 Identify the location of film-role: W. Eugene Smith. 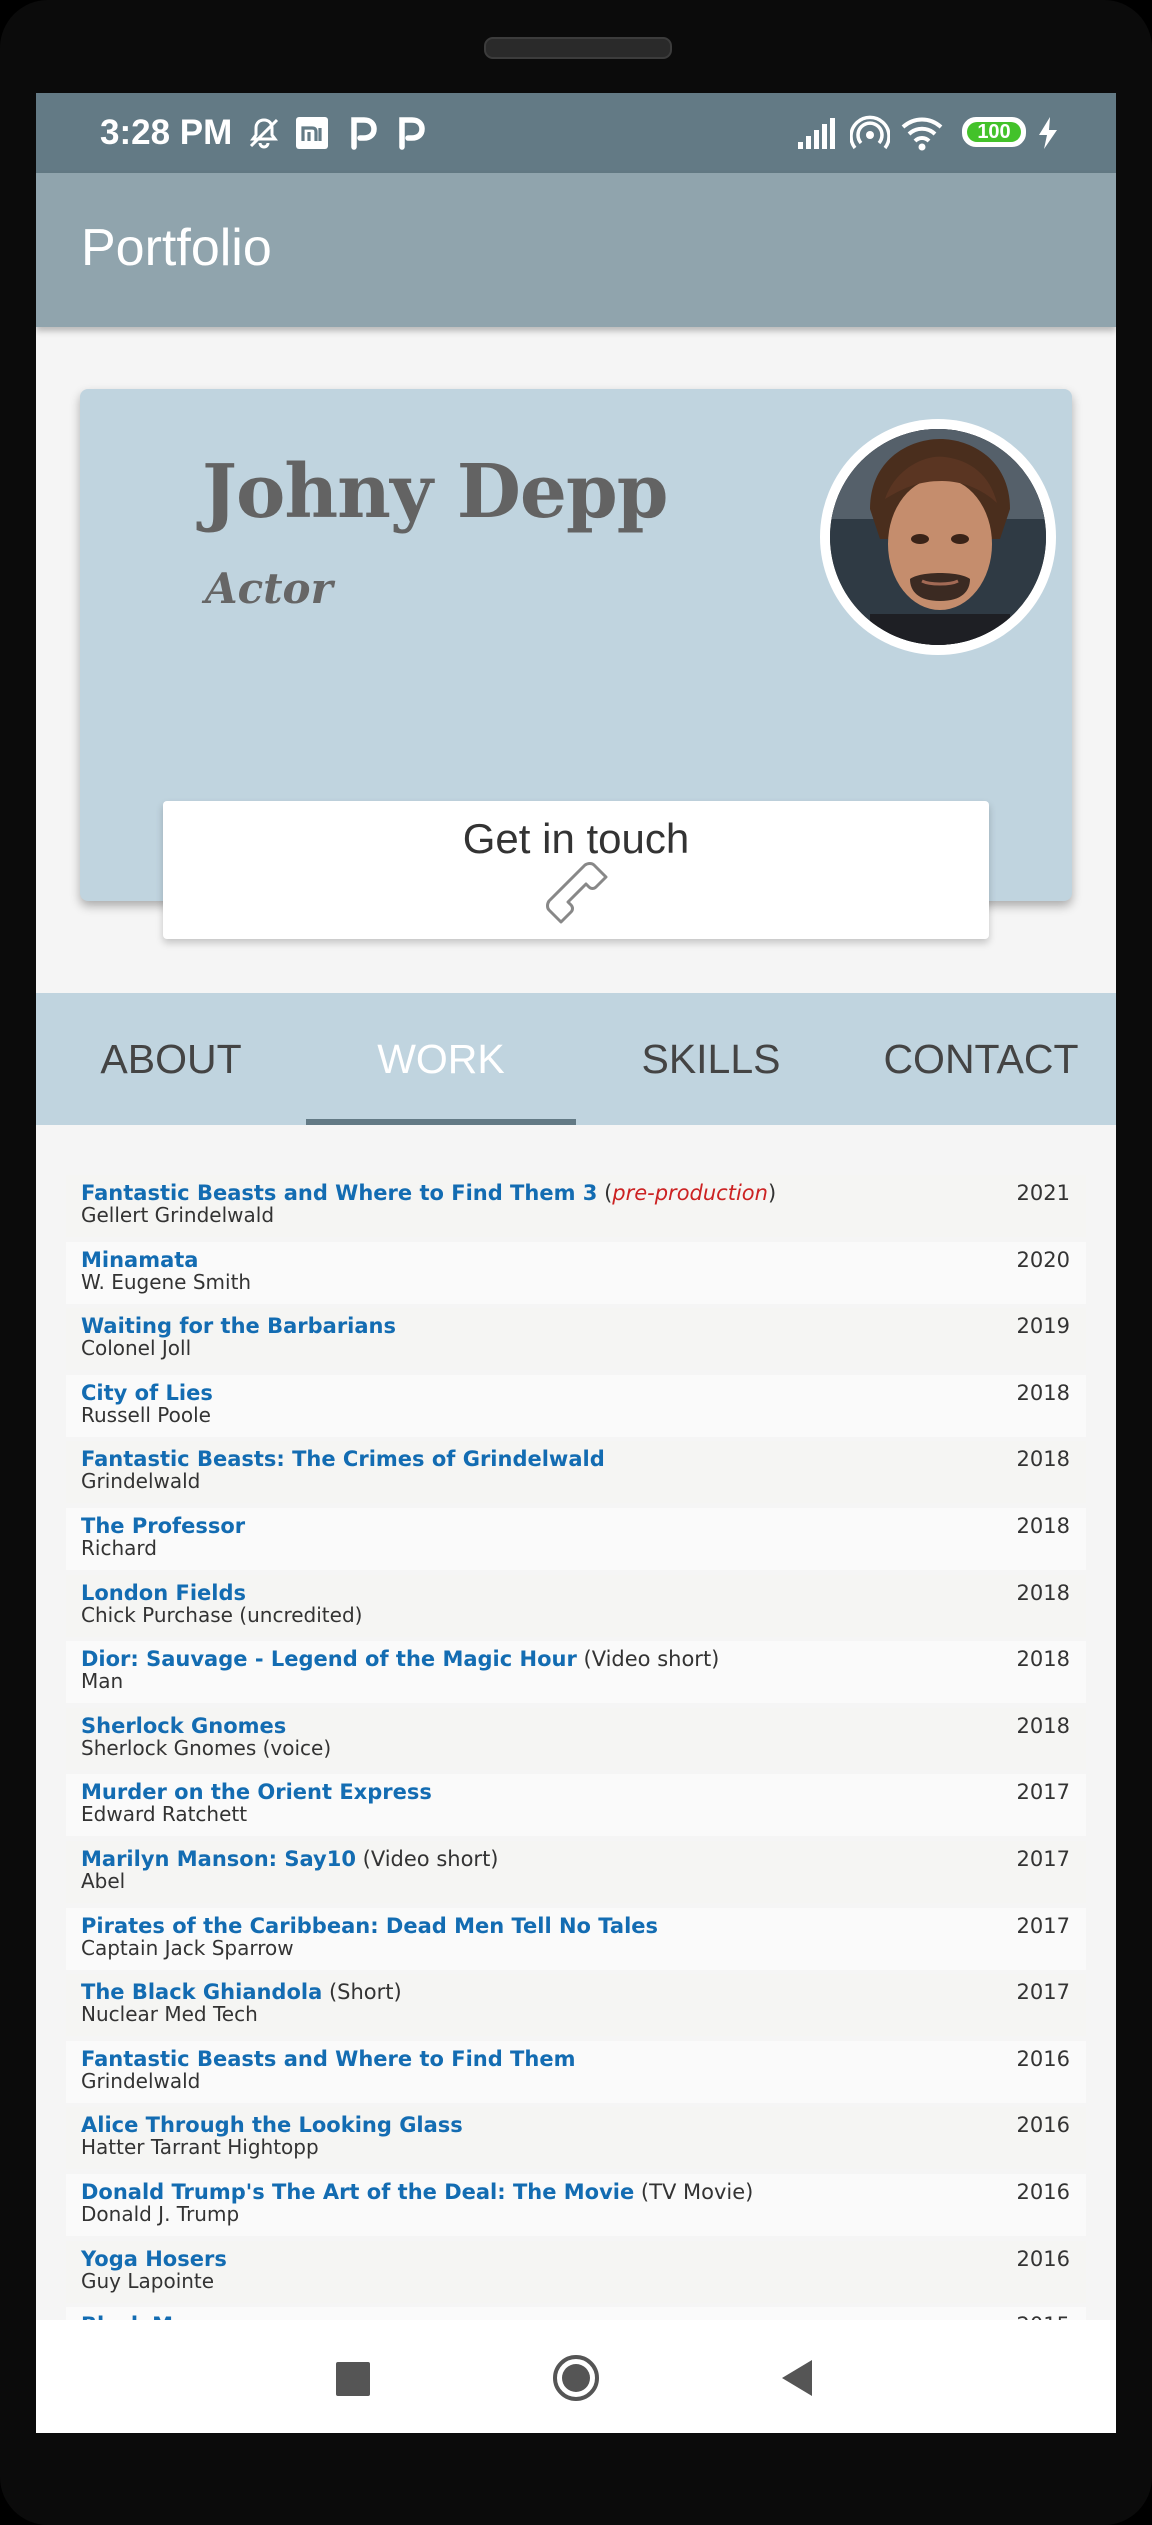
(166, 1281).